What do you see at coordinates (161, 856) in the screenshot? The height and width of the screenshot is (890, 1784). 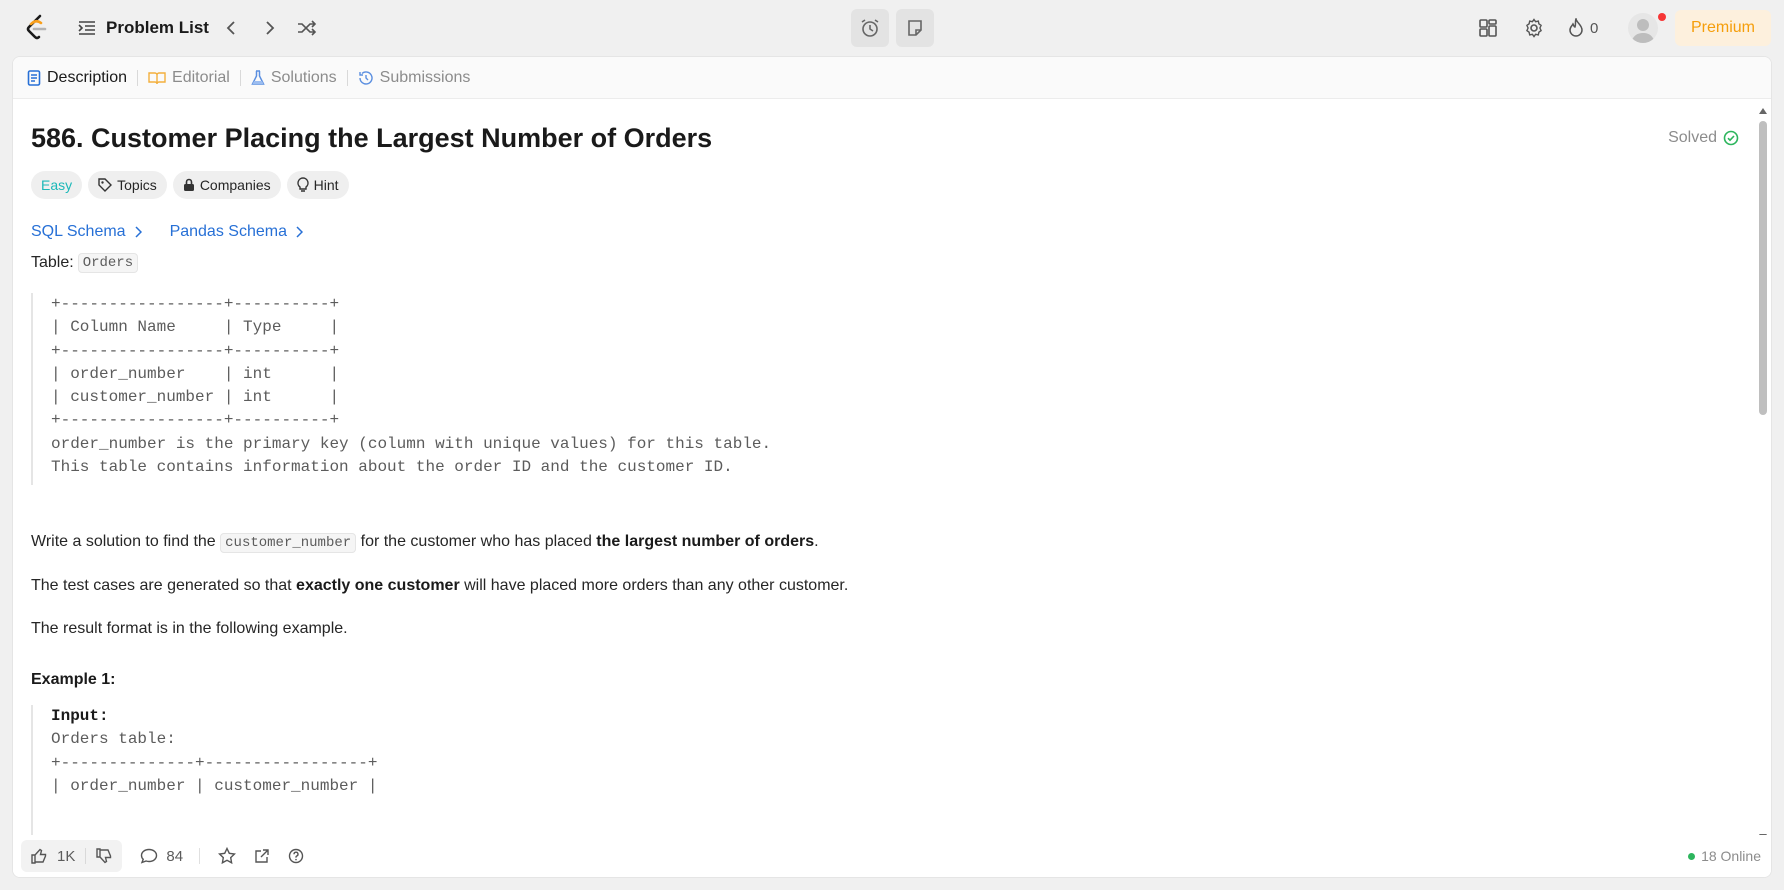 I see `comments-button: 84` at bounding box center [161, 856].